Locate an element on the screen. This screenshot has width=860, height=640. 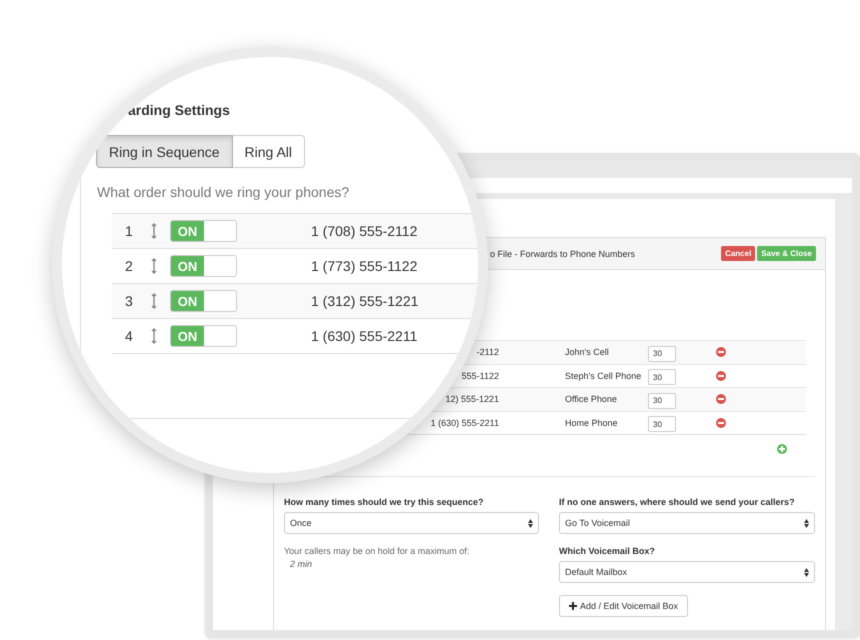
phone-cell-text: 1 (630) 555-2211 is located at coordinates (464, 423).